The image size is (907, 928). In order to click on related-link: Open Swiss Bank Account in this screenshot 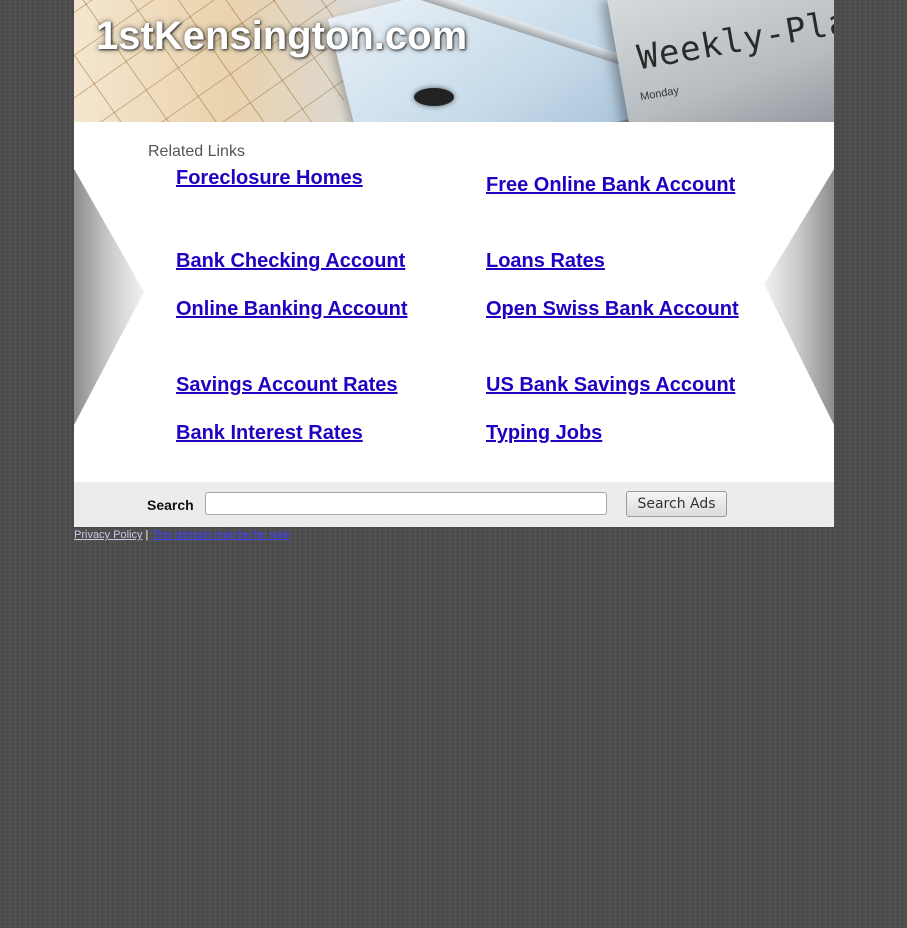, I will do `click(616, 309)`.